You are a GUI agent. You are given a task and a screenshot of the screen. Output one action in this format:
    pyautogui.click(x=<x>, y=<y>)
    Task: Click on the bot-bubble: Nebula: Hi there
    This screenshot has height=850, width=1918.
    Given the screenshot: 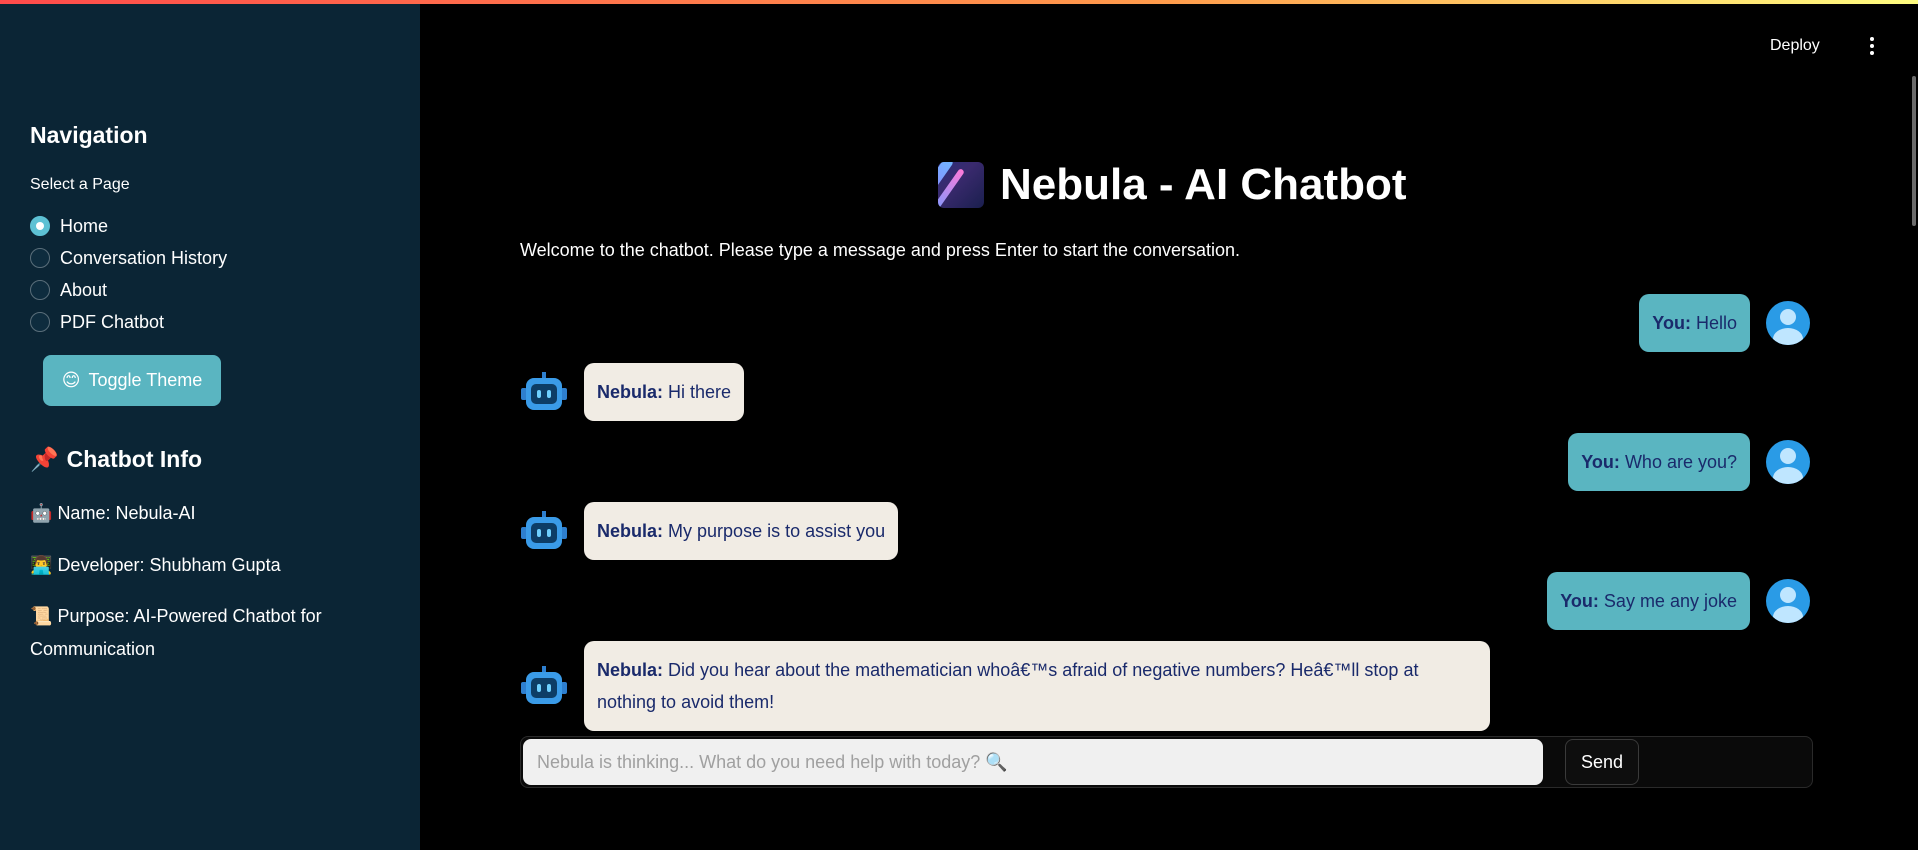 What is the action you would take?
    pyautogui.click(x=664, y=392)
    